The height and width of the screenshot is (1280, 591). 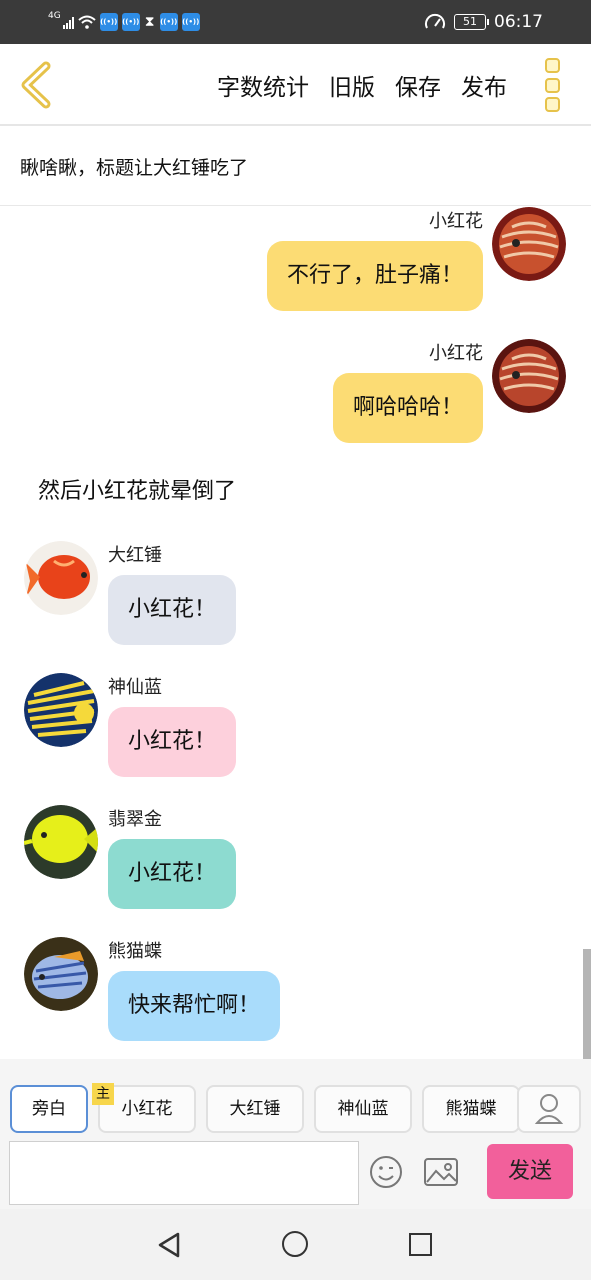 I want to click on wifi-icon, so click(x=87, y=22).